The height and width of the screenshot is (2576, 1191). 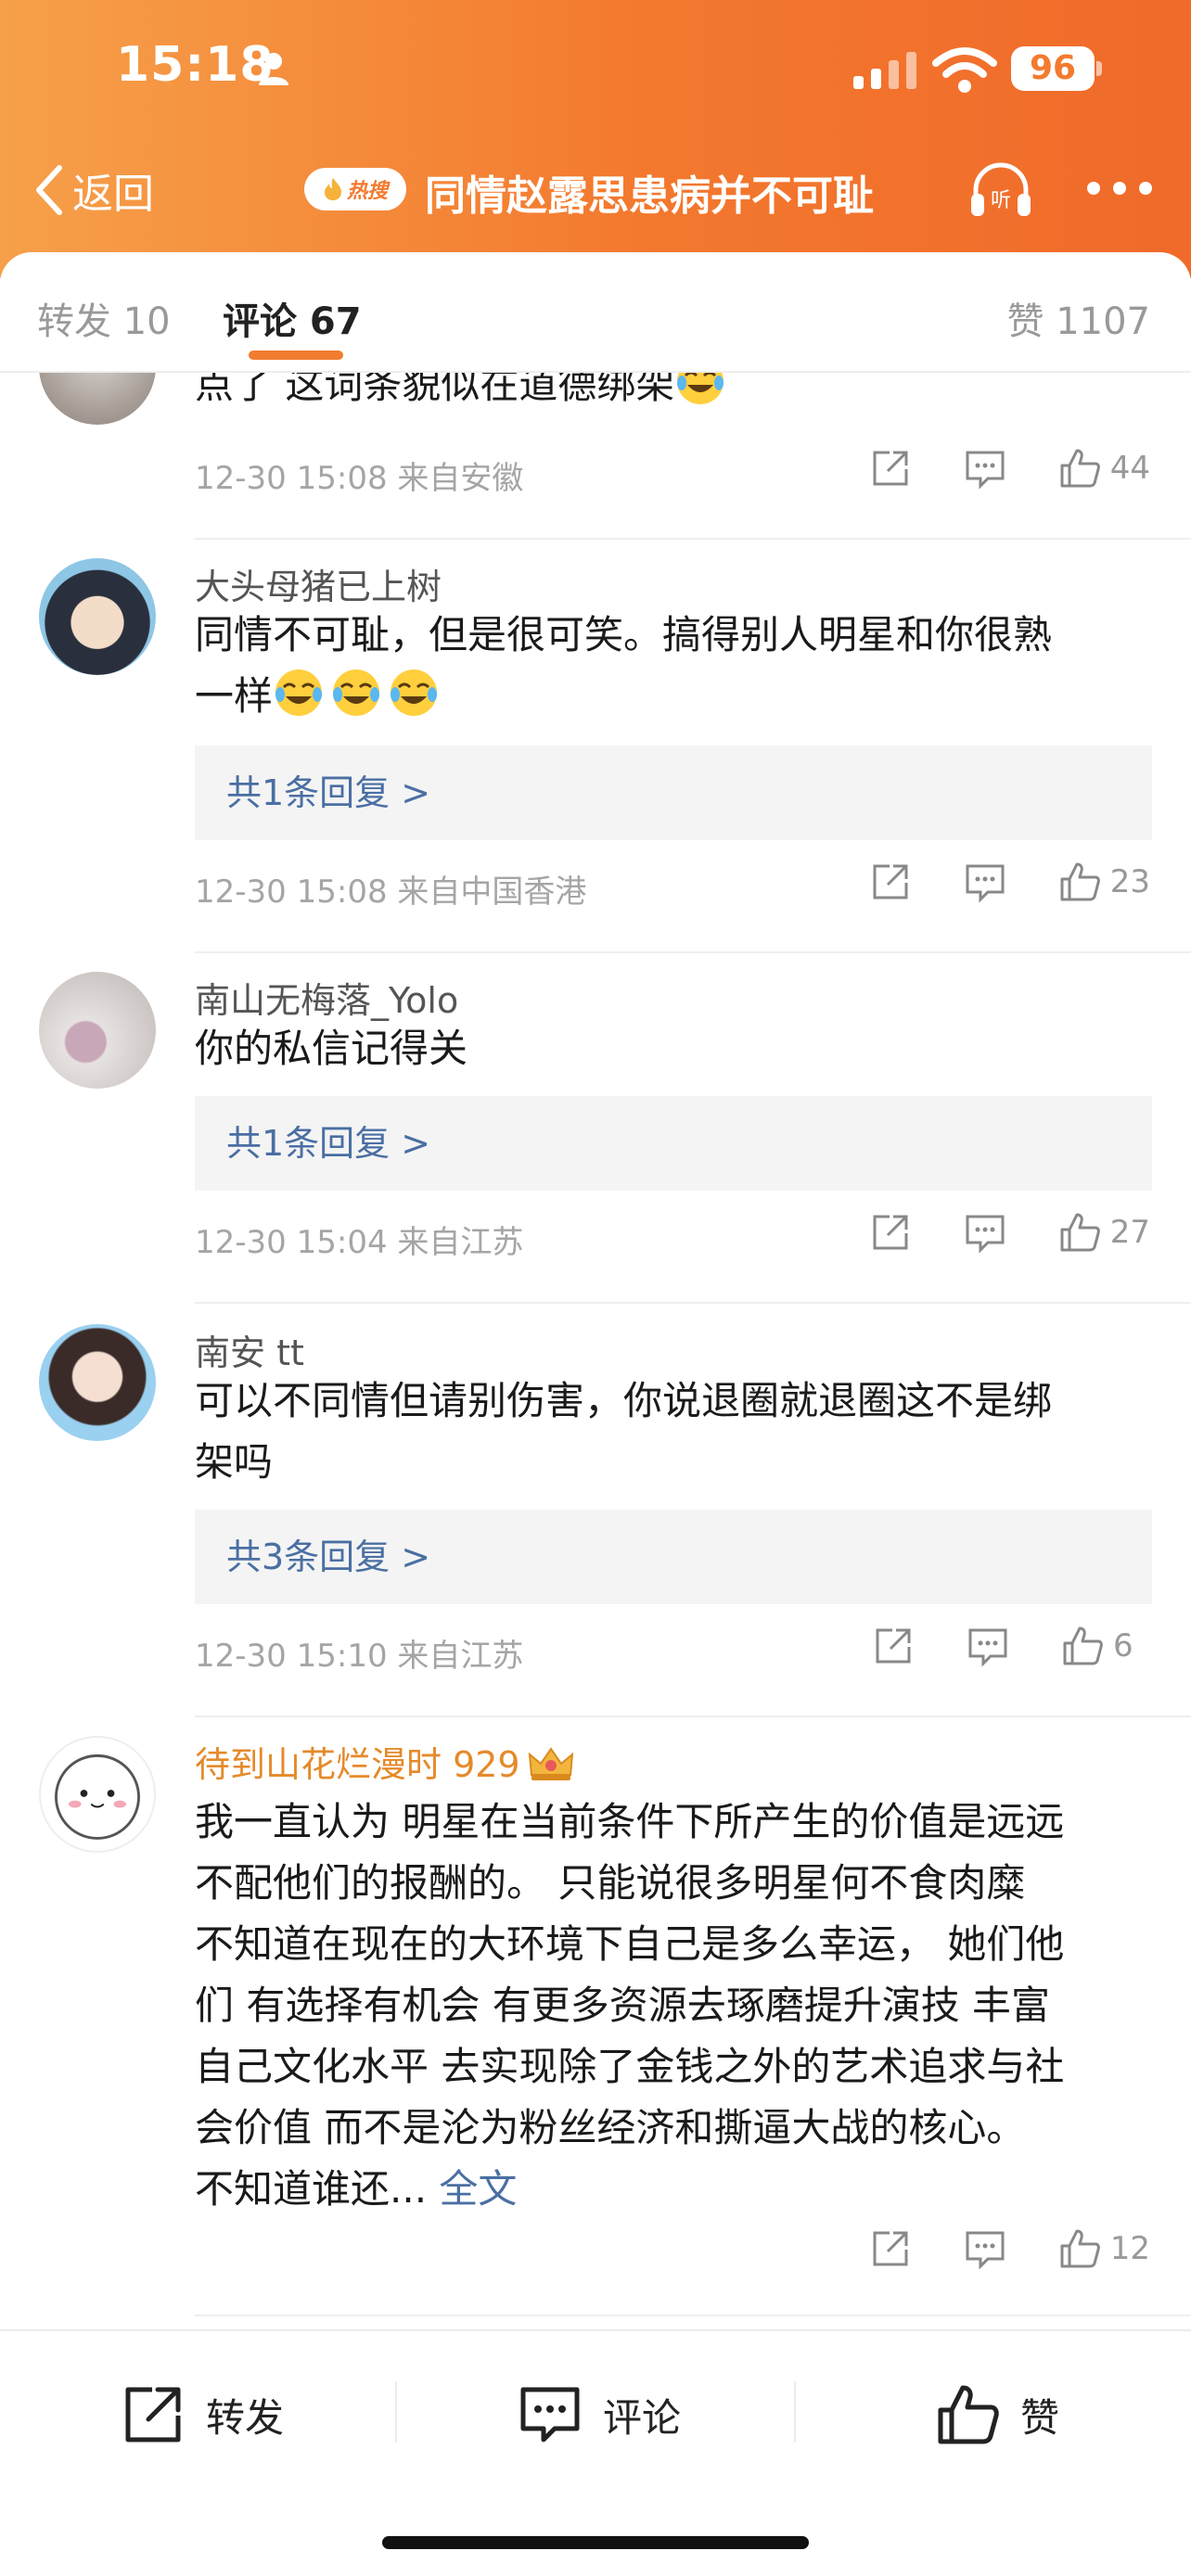 I want to click on tab-likes: 赞 1107, so click(x=1078, y=318).